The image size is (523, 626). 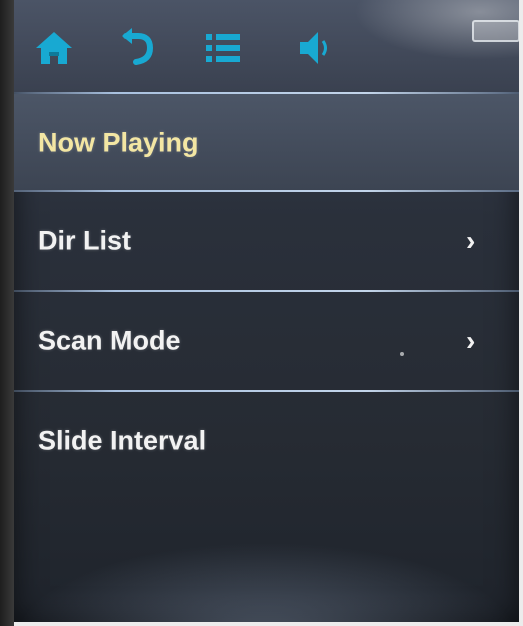 I want to click on toolbar, so click(x=266, y=46).